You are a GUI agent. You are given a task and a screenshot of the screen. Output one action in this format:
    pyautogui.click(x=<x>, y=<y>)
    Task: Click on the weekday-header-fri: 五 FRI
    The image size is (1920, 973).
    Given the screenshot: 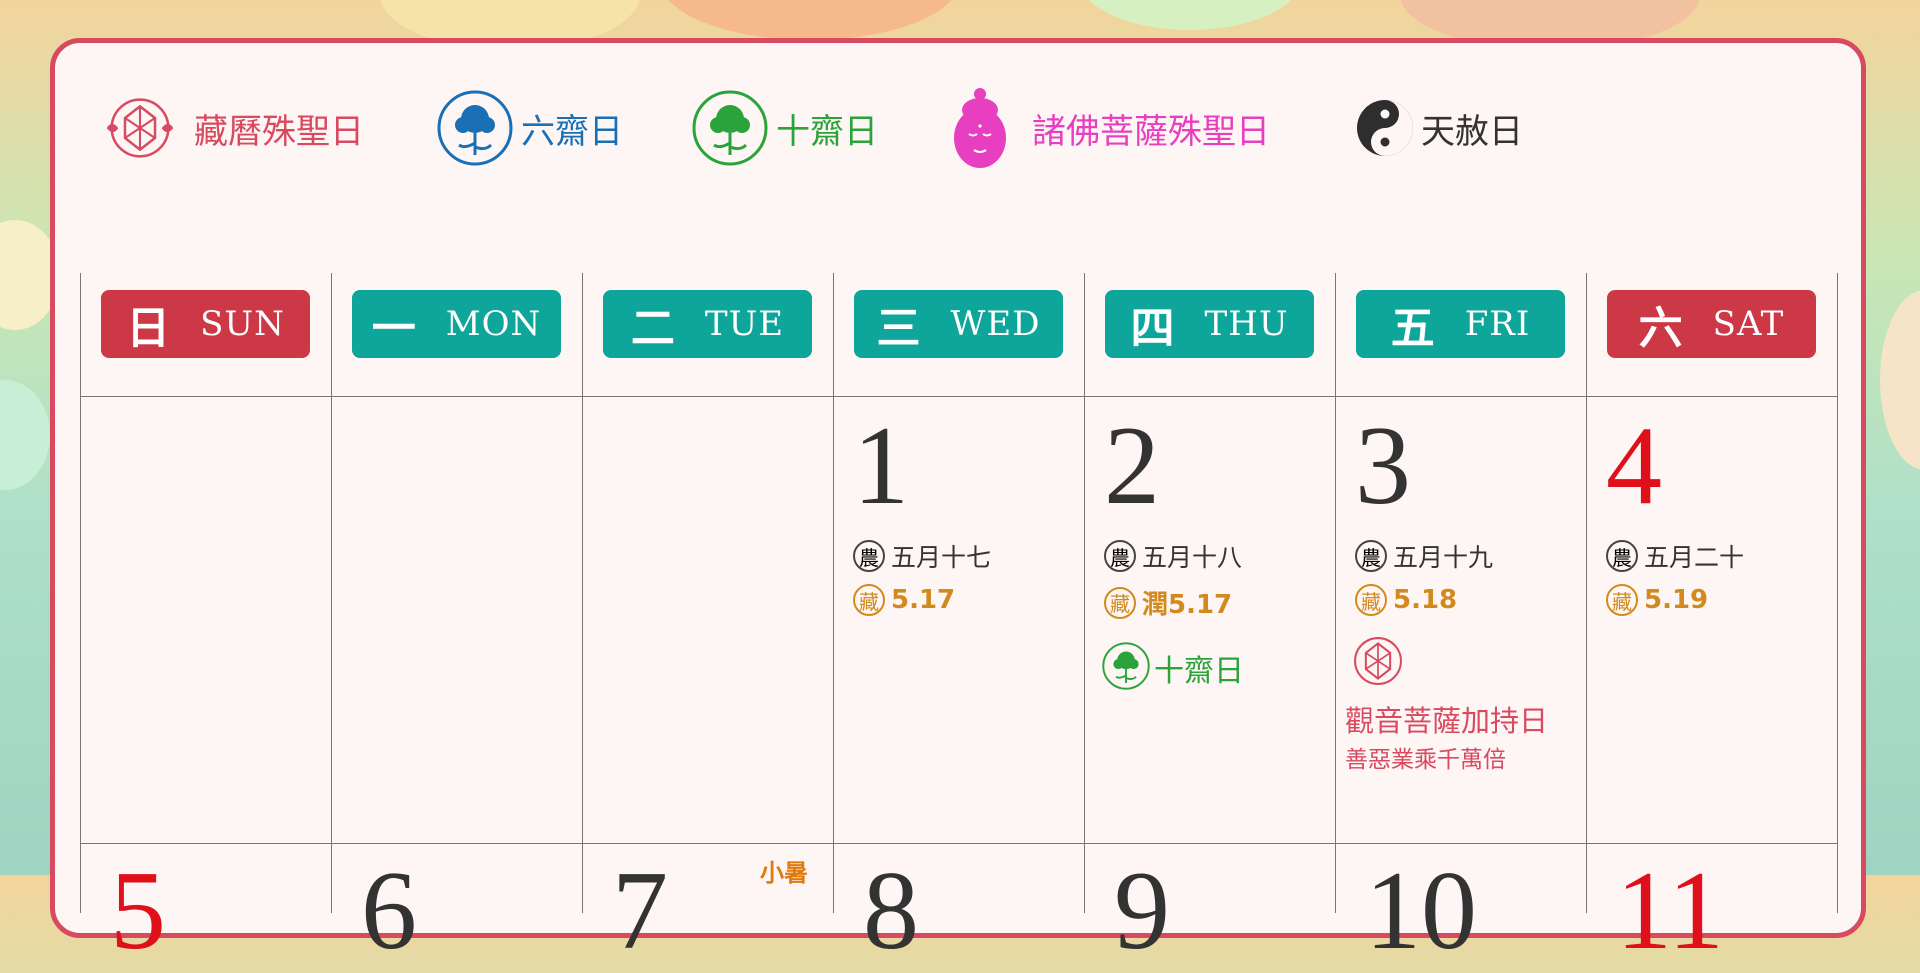 What is the action you would take?
    pyautogui.click(x=1460, y=324)
    